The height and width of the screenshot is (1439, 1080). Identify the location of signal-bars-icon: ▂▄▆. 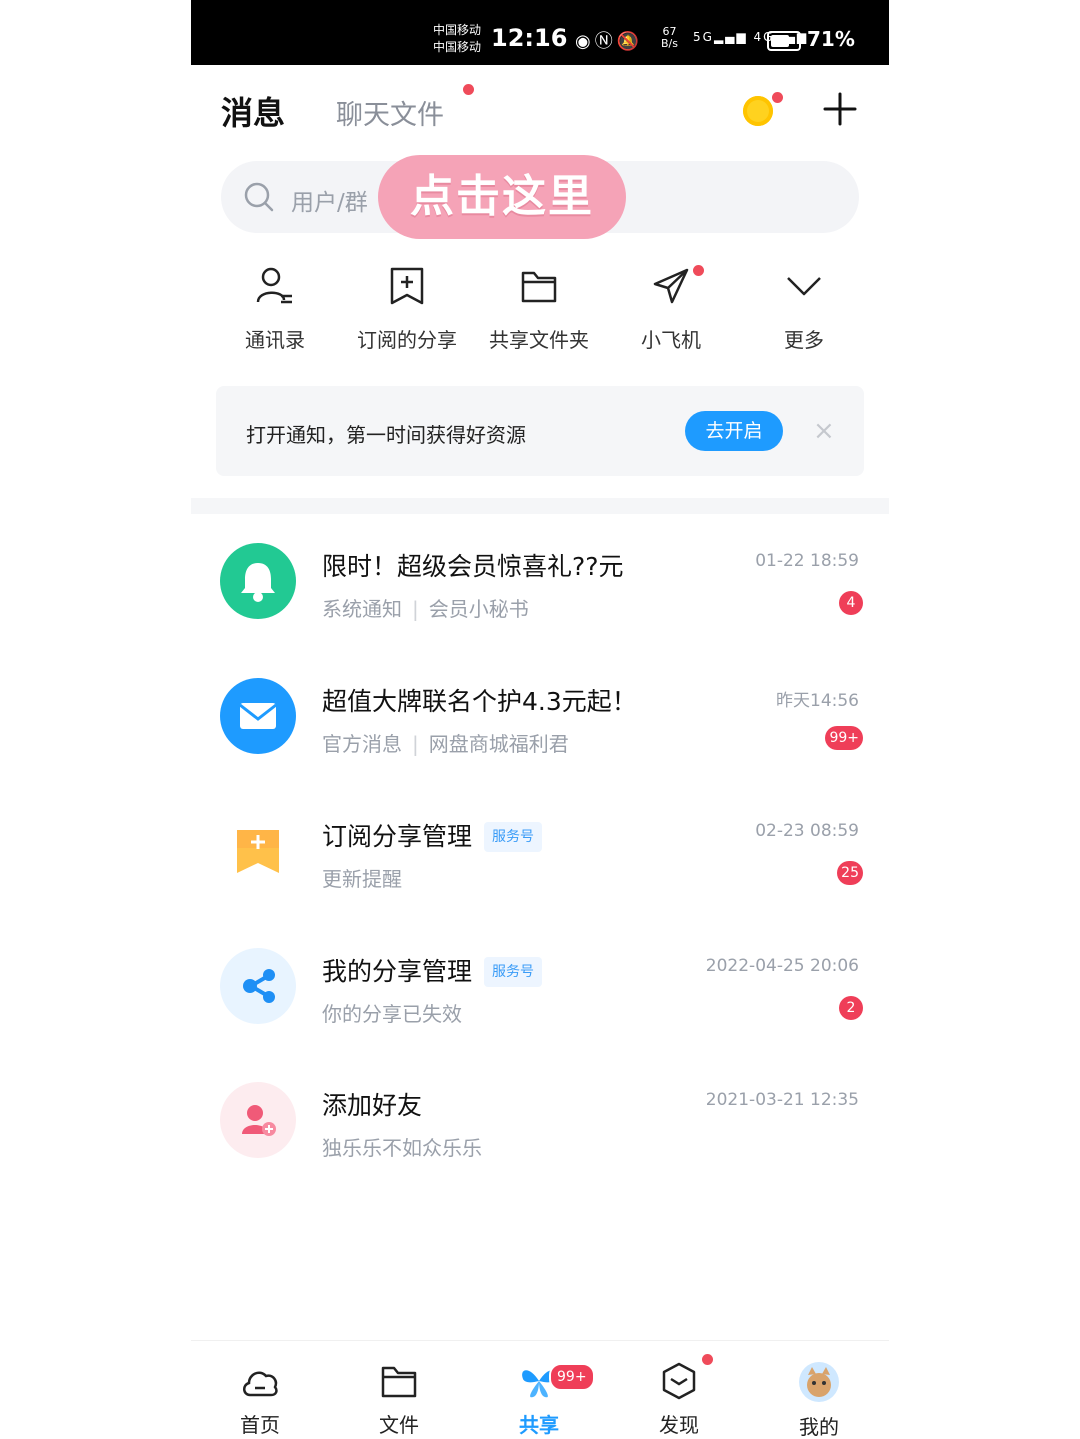
(730, 37).